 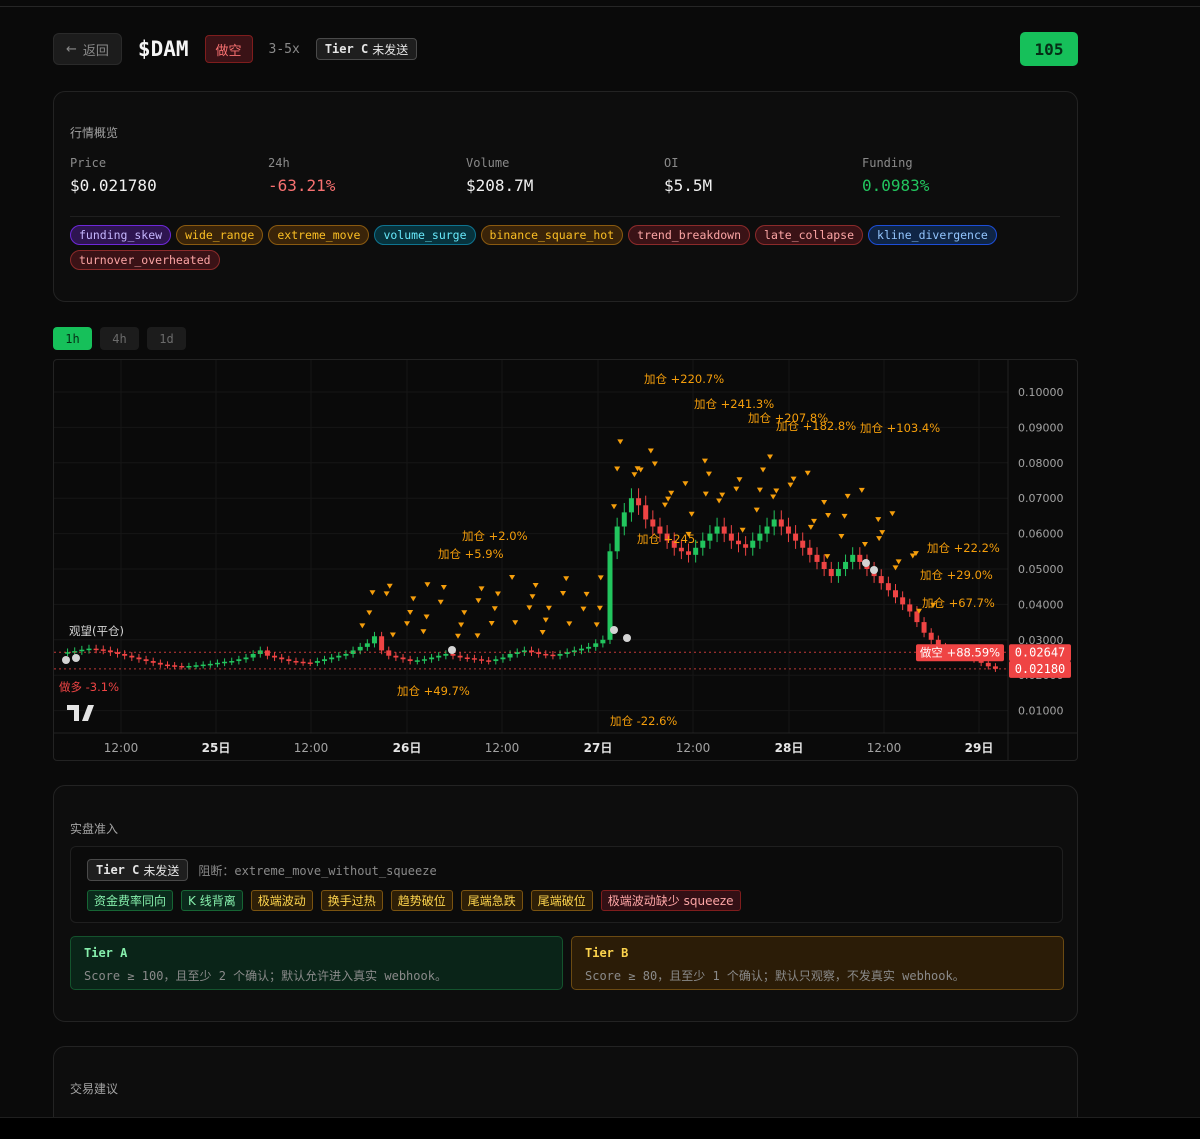 What do you see at coordinates (113, 185) in the screenshot?
I see `stat-value: $0.021780` at bounding box center [113, 185].